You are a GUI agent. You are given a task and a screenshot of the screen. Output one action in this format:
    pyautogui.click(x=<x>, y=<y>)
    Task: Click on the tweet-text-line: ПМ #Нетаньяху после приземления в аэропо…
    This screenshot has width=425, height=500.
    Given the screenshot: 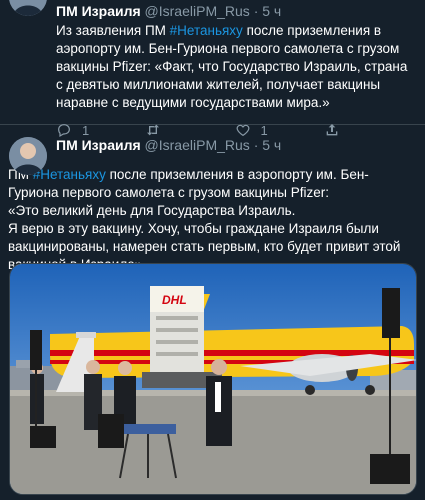 What is the action you would take?
    pyautogui.click(x=210, y=184)
    